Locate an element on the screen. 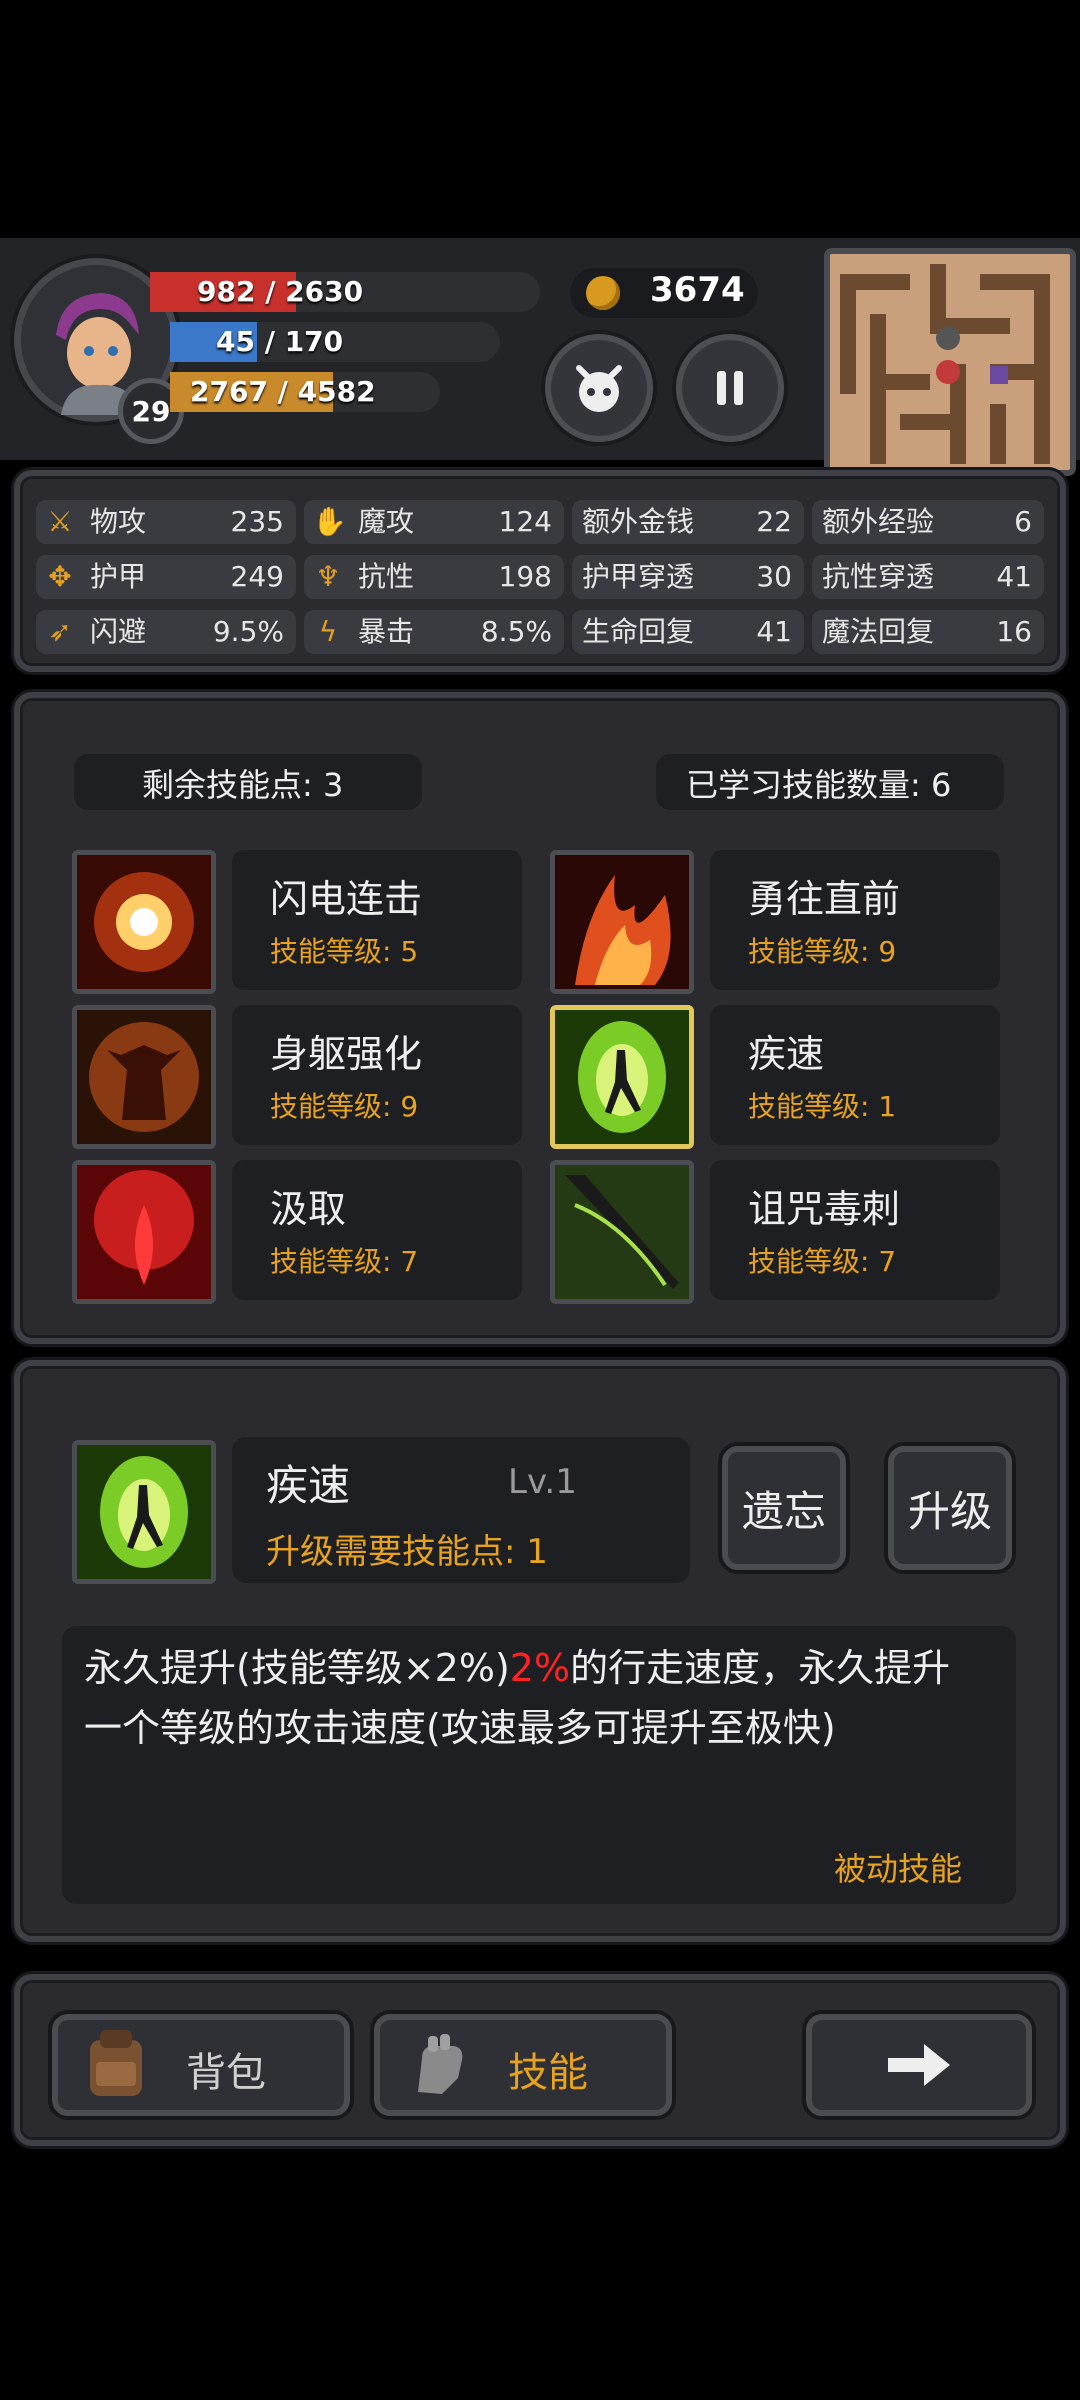 This screenshot has height=2400, width=1080. xp-text: 2767 / 4582 is located at coordinates (283, 391).